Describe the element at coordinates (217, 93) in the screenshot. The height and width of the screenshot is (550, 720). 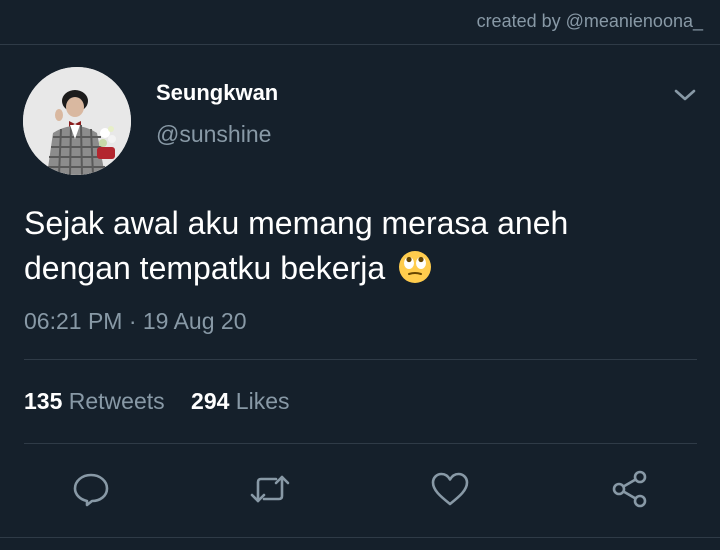
I see `user-name: Seungkwan` at that location.